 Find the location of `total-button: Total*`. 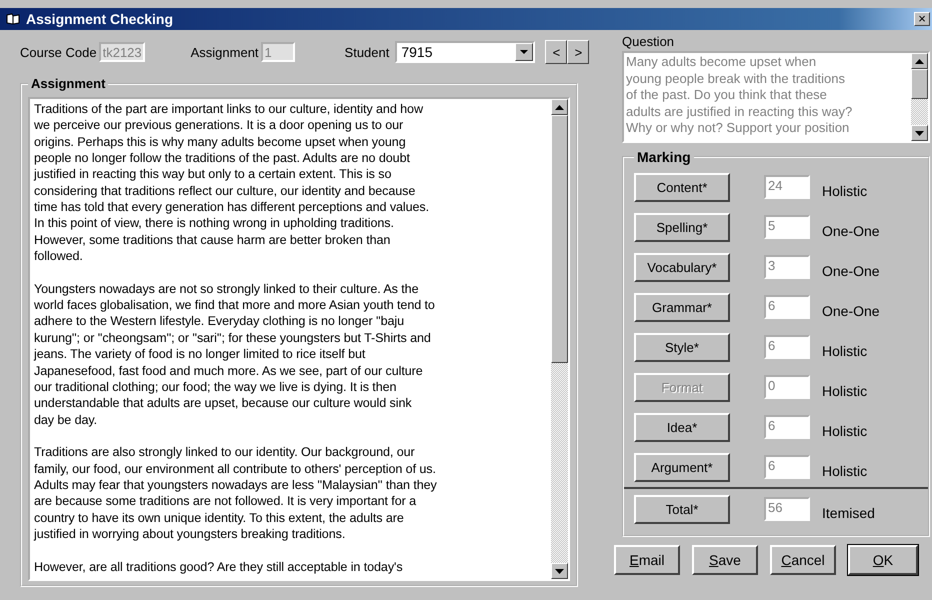

total-button: Total* is located at coordinates (682, 509).